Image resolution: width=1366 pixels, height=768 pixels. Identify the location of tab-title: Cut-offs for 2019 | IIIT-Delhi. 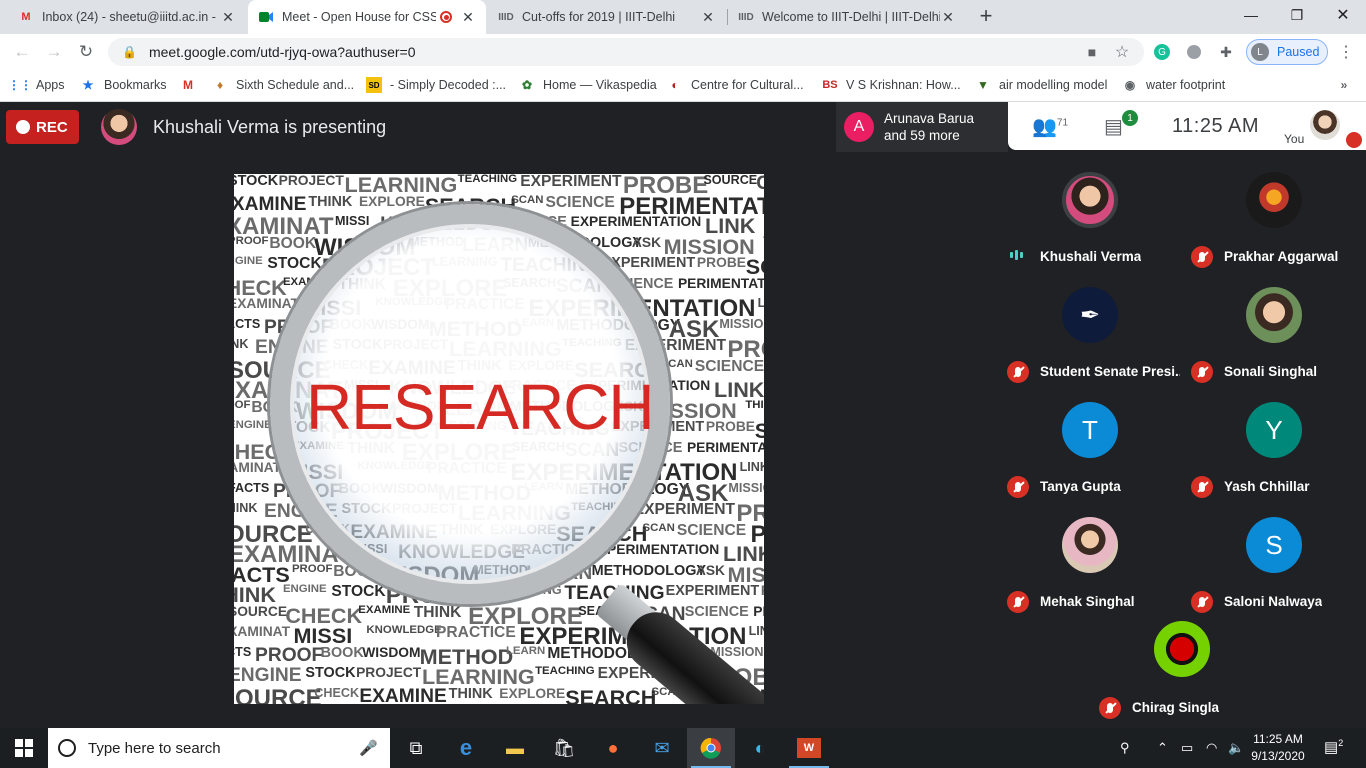
(599, 17).